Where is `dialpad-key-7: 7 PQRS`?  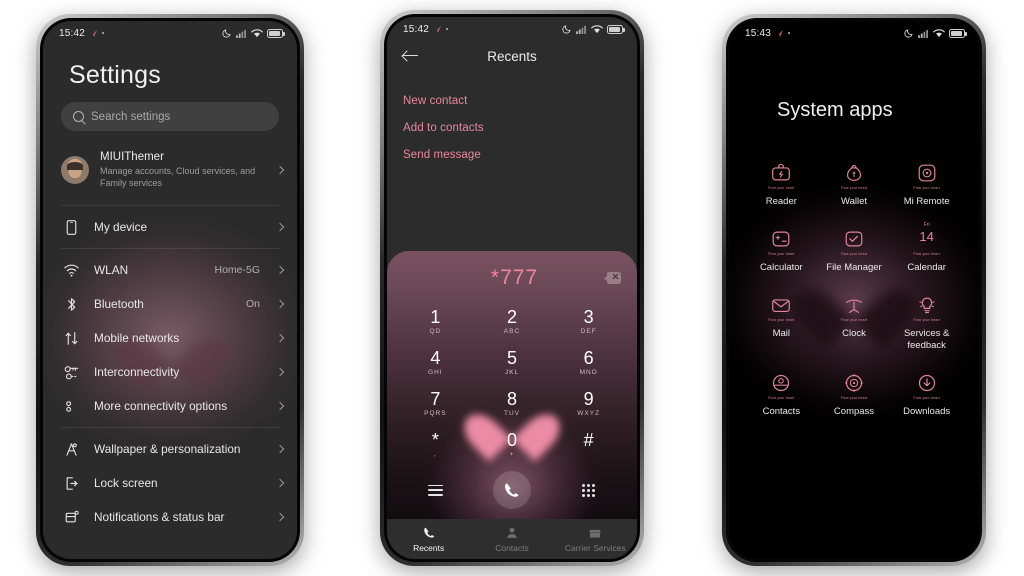 dialpad-key-7: 7 PQRS is located at coordinates (435, 403).